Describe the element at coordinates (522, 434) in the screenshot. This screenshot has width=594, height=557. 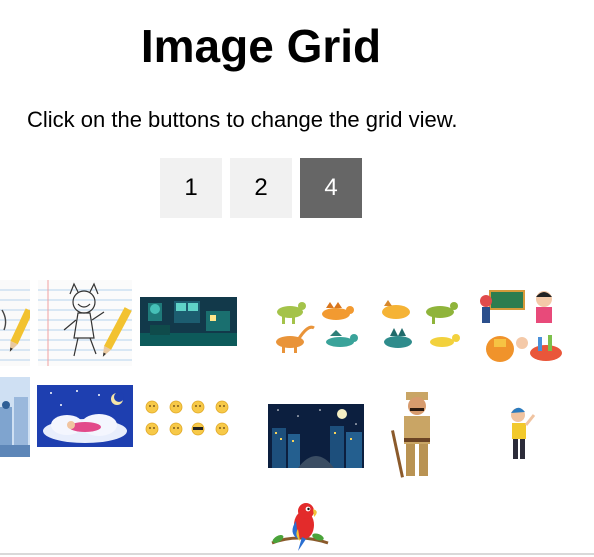
I see `boy-waving-cartoon-image` at that location.